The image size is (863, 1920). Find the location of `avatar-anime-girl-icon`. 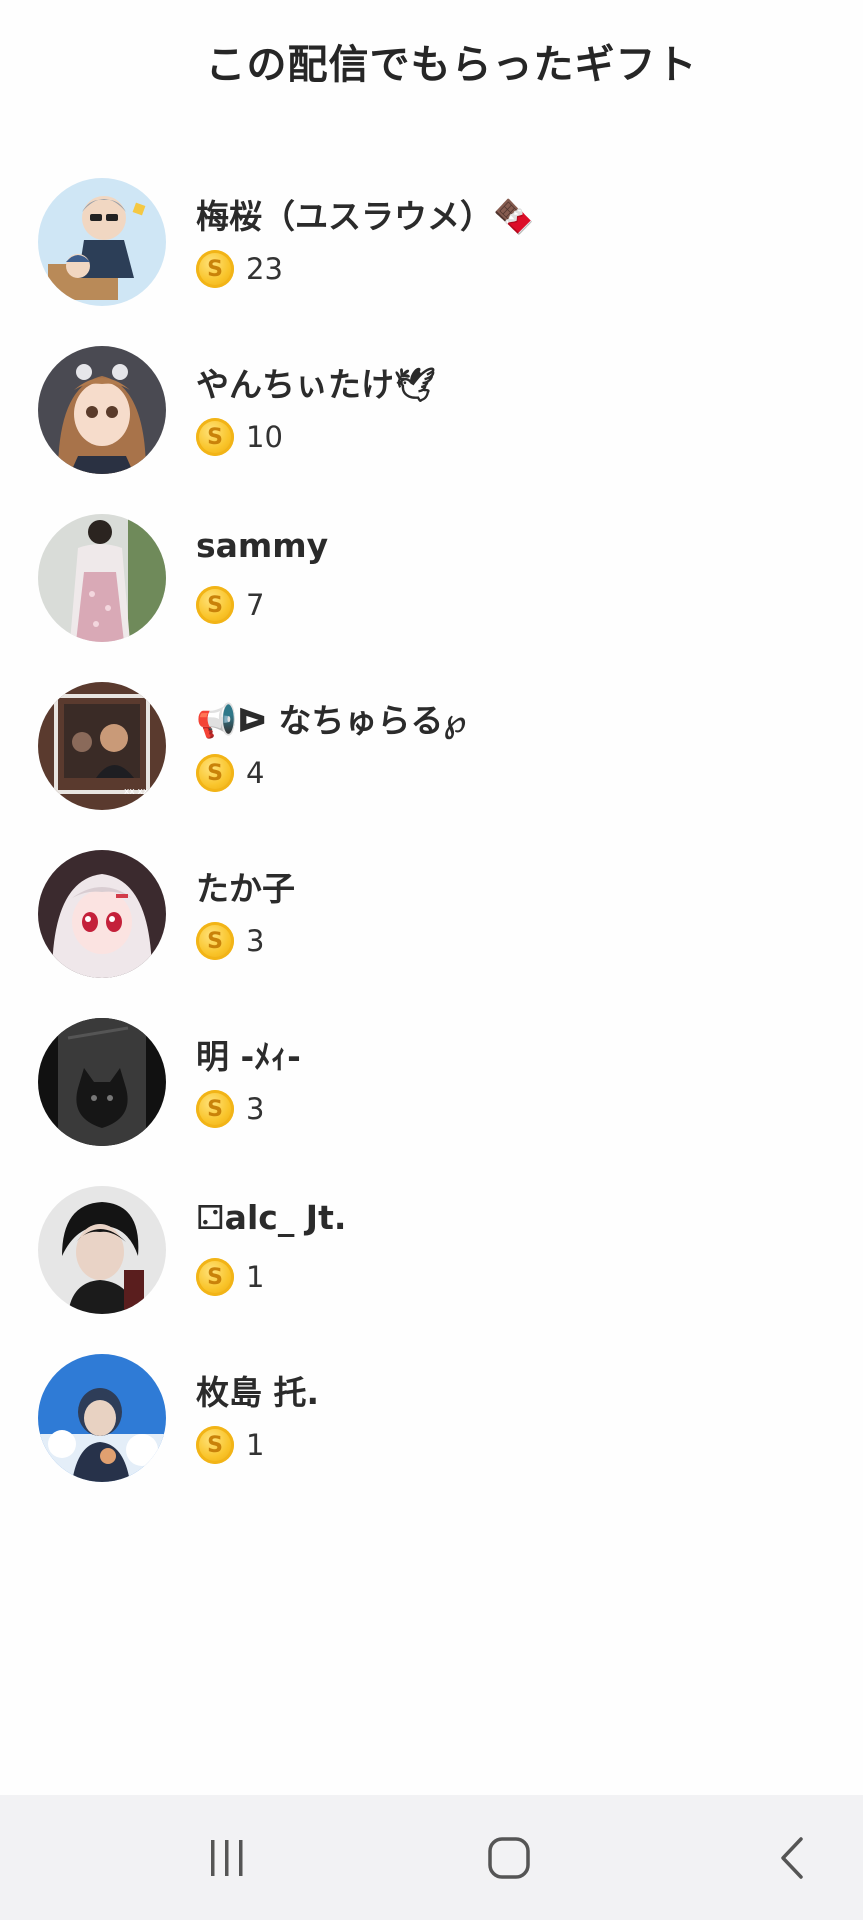

avatar-anime-girl-icon is located at coordinates (102, 410).